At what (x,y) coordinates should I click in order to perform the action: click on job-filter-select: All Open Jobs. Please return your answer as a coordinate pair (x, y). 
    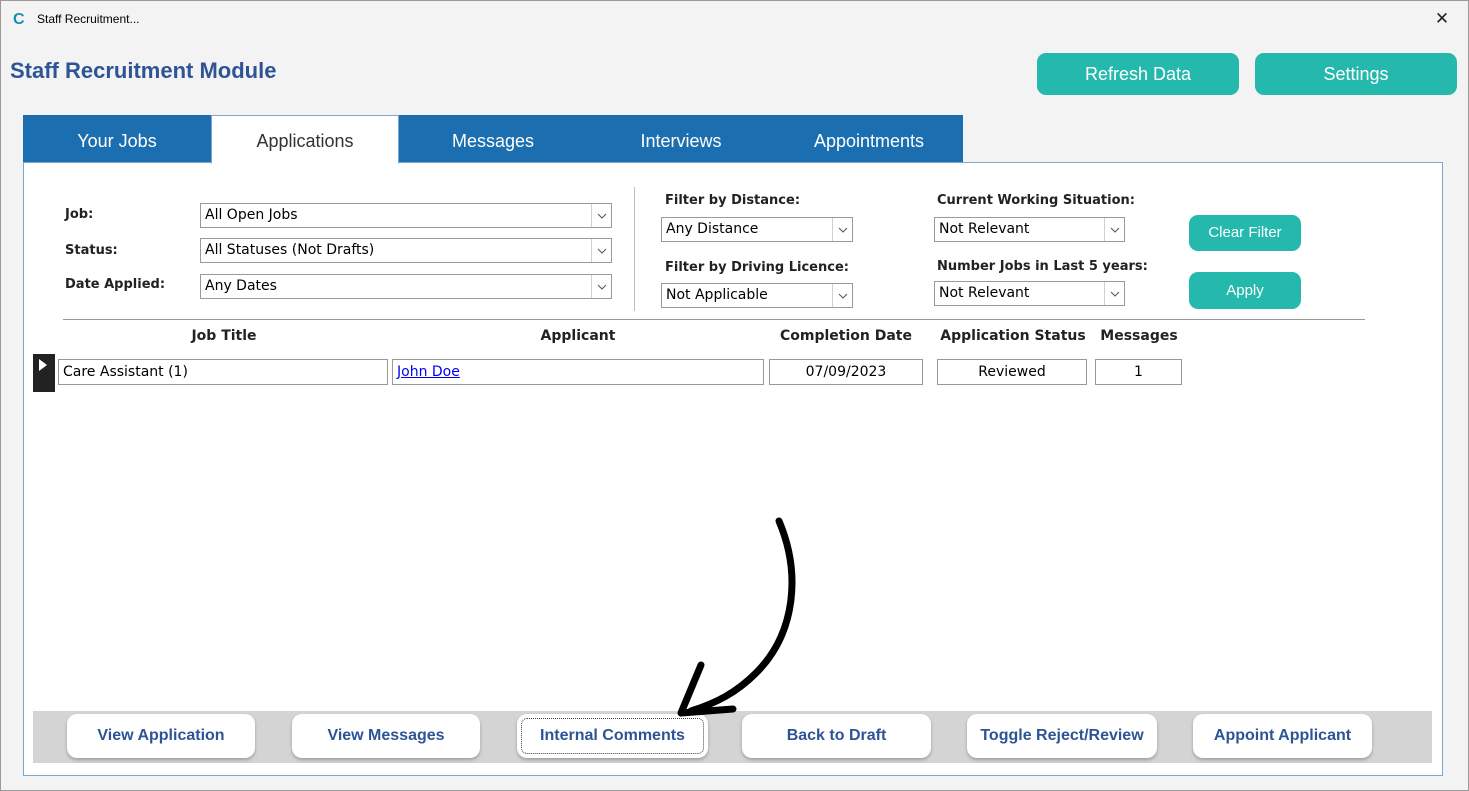
    Looking at the image, I should click on (406, 215).